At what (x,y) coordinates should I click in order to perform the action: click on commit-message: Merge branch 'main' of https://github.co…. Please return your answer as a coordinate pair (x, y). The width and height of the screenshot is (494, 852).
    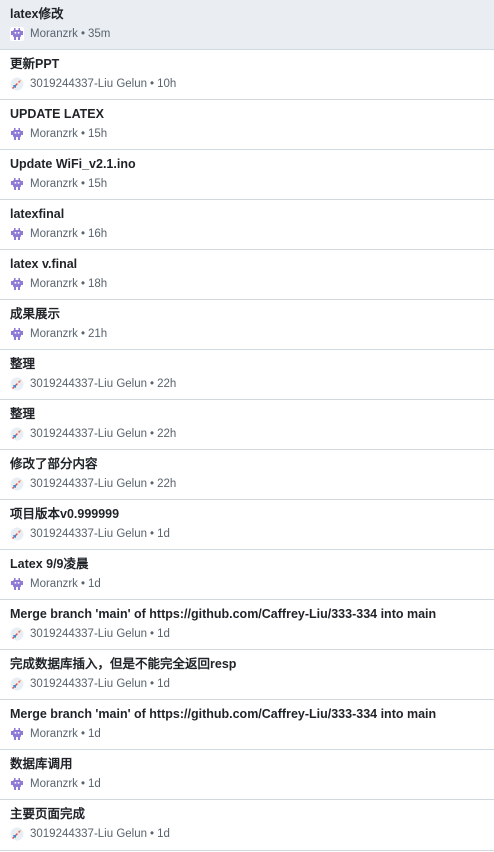
    Looking at the image, I should click on (223, 614).